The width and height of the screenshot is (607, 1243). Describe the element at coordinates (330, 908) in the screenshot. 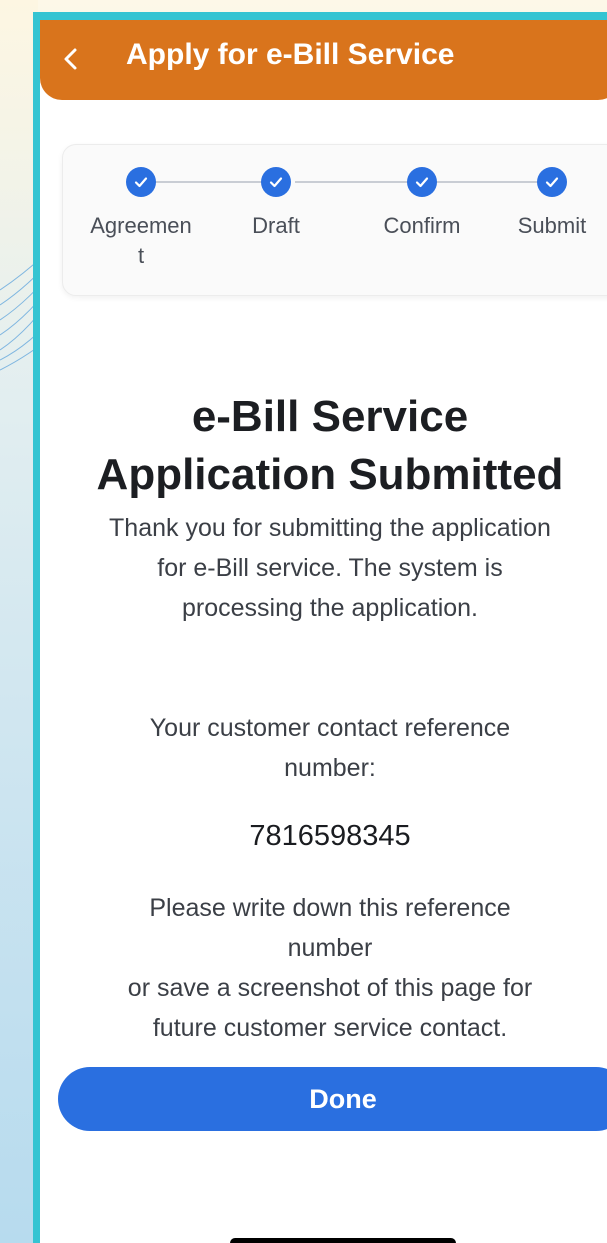

I see `message-line: Please write down this reference` at that location.